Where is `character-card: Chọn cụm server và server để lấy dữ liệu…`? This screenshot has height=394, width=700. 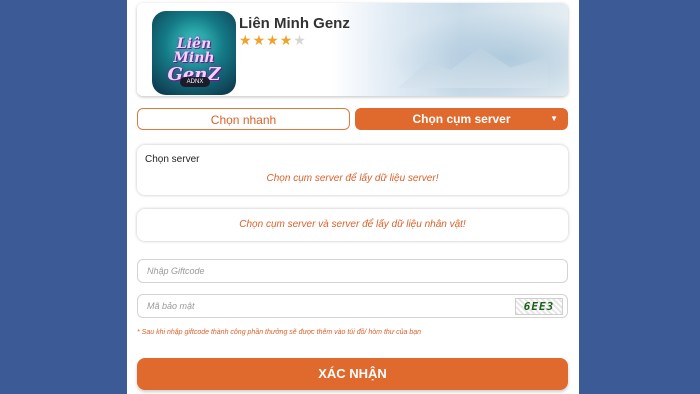
character-card: Chọn cụm server và server để lấy dữ liệu… is located at coordinates (352, 225).